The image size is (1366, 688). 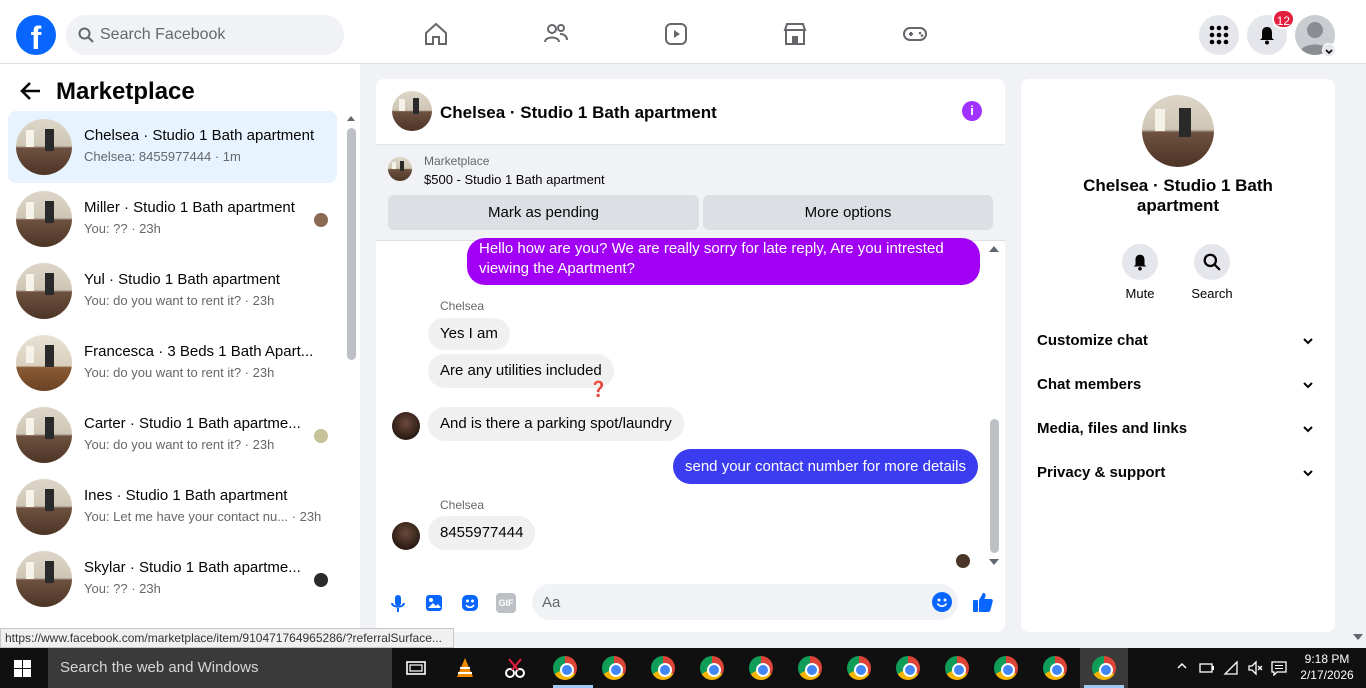 What do you see at coordinates (1358, 637) in the screenshot?
I see `page-scroll-down-icon` at bounding box center [1358, 637].